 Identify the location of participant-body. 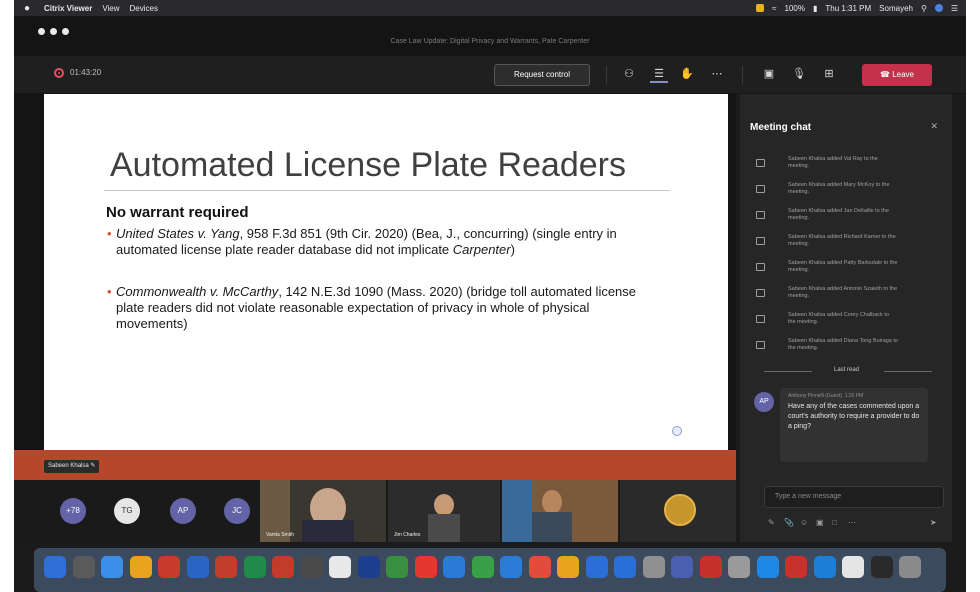
(328, 531).